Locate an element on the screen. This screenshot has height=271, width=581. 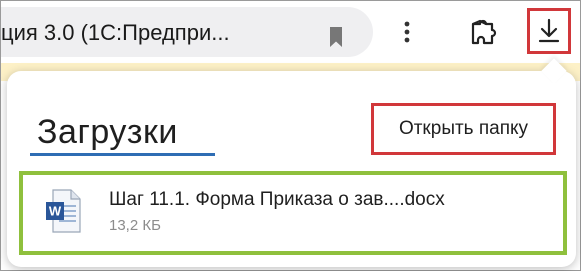
more-vertical-icon is located at coordinates (407, 32).